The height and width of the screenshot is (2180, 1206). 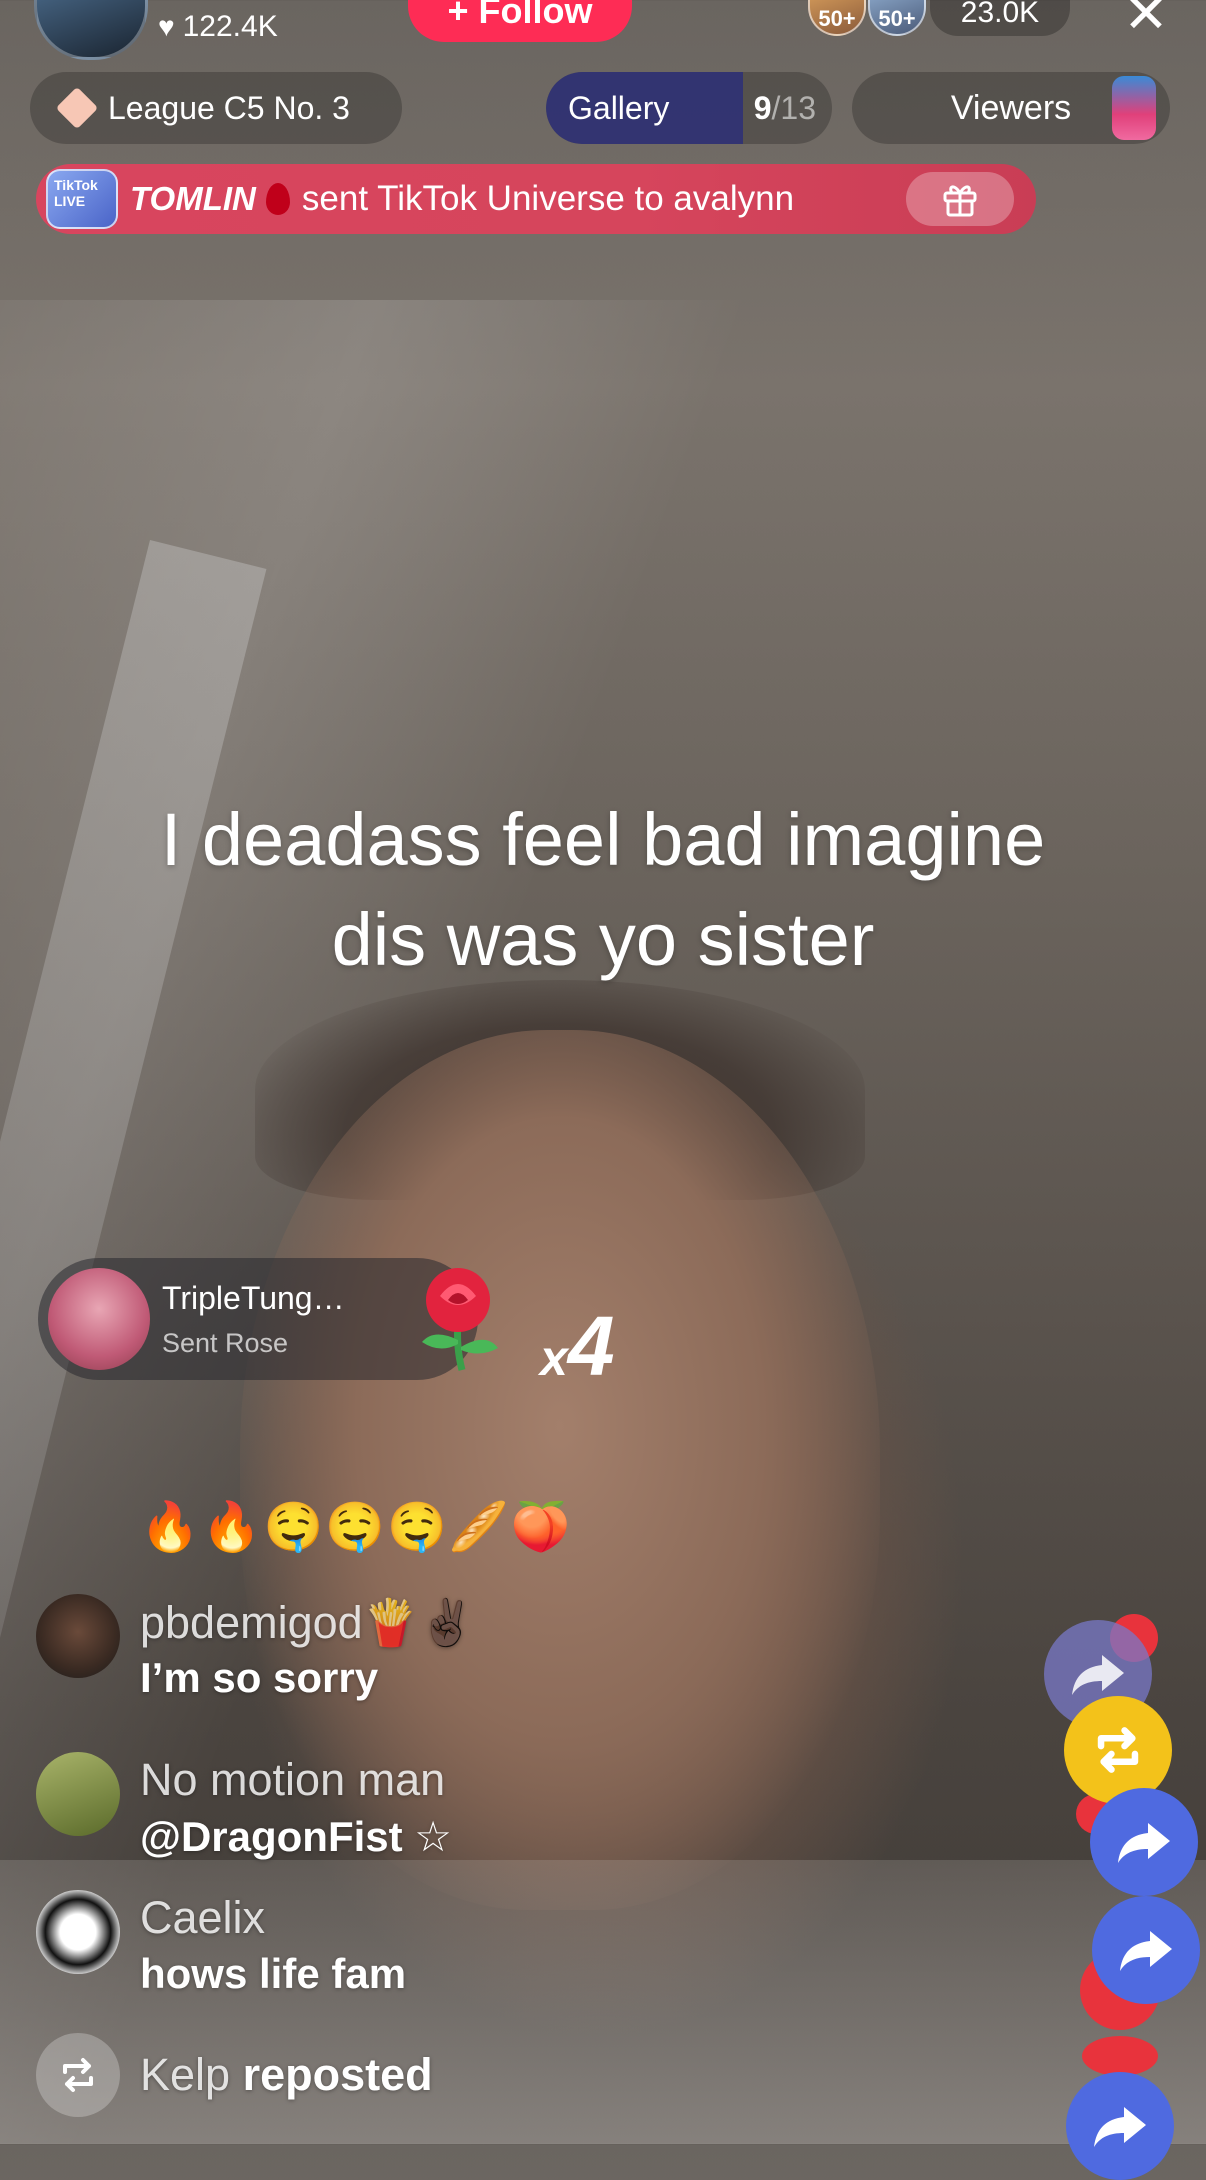 What do you see at coordinates (520, 21) in the screenshot?
I see `follow-button: + Follow` at bounding box center [520, 21].